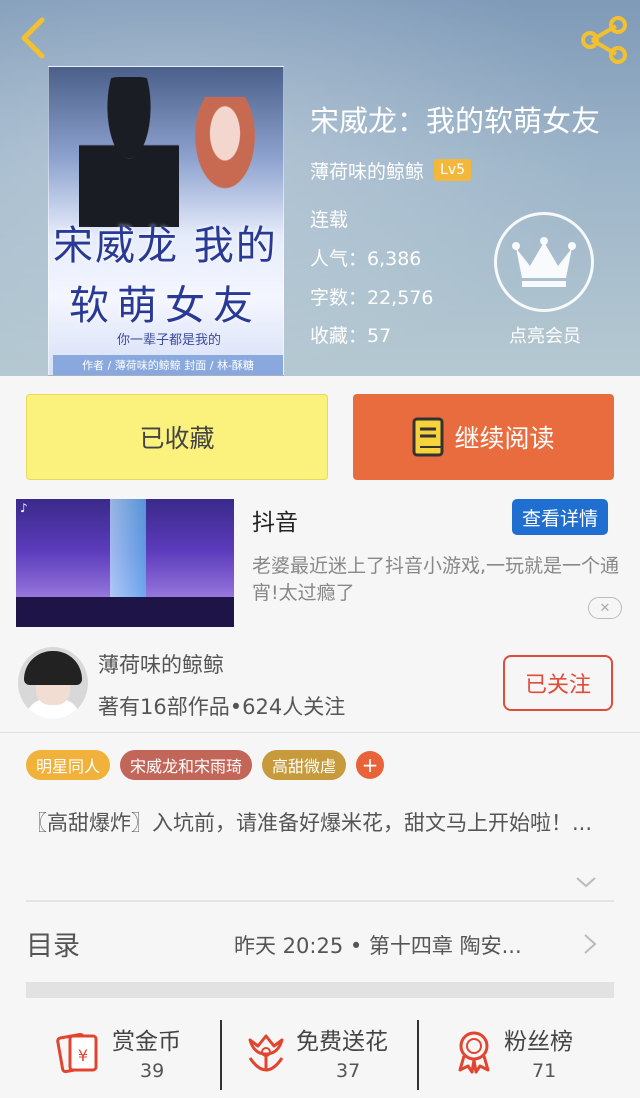 Image resolution: width=640 pixels, height=1098 pixels. Describe the element at coordinates (53, 946) in the screenshot. I see `toc-label: 目录` at that location.